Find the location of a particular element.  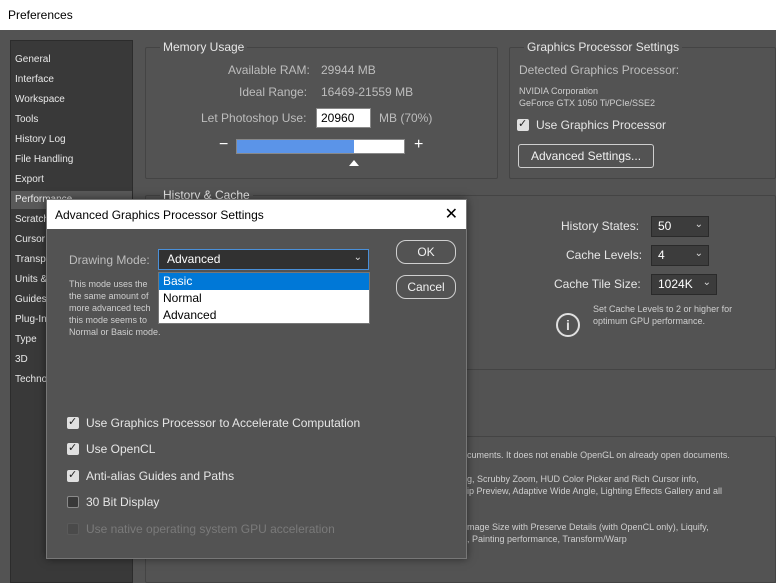

cache-tile-size-select: 1024K ⌄ is located at coordinates (684, 284).